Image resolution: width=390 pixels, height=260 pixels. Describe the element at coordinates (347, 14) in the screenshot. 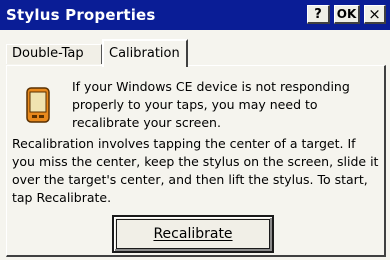

I see `ok-button: OK` at that location.